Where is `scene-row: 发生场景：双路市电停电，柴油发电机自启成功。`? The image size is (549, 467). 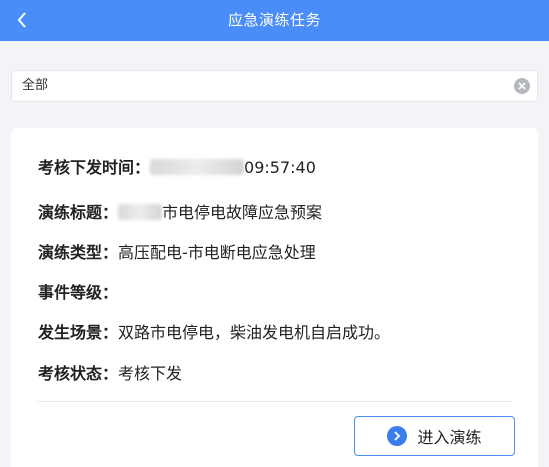 scene-row: 发生场景：双路市电停电，柴油发电机自启成功。 is located at coordinates (214, 333).